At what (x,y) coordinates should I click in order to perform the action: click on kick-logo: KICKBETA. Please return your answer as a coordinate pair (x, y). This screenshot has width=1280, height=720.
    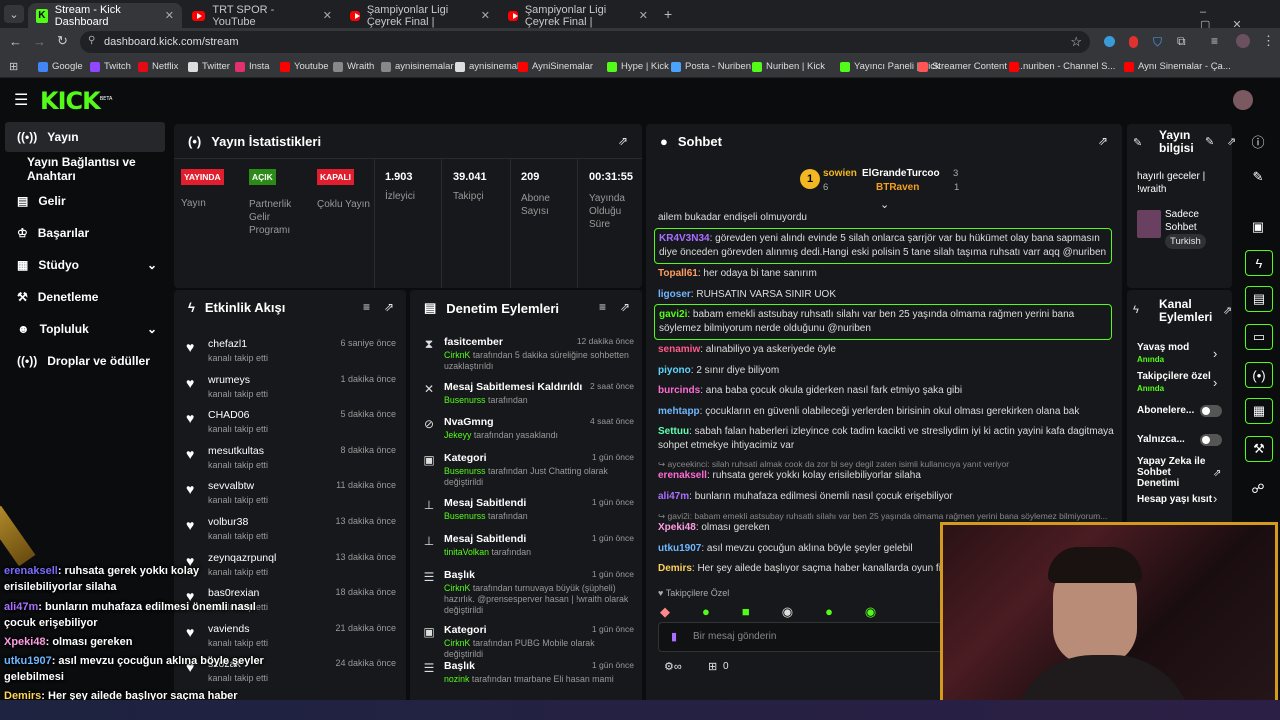
    Looking at the image, I should click on (76, 101).